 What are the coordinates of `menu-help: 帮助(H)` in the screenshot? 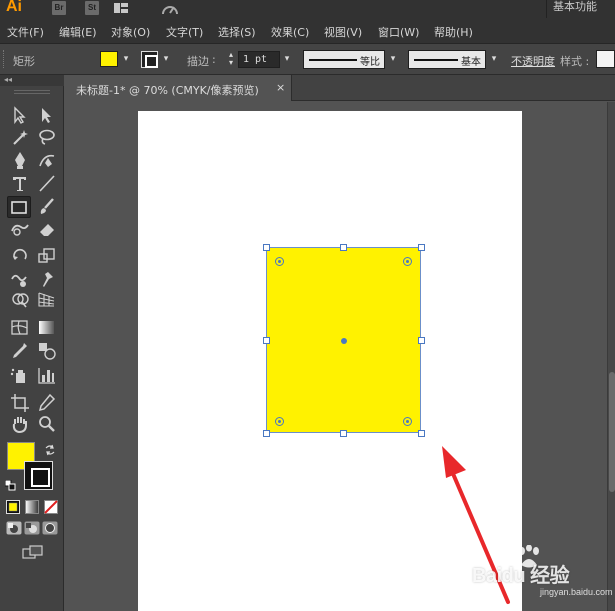 It's located at (453, 32).